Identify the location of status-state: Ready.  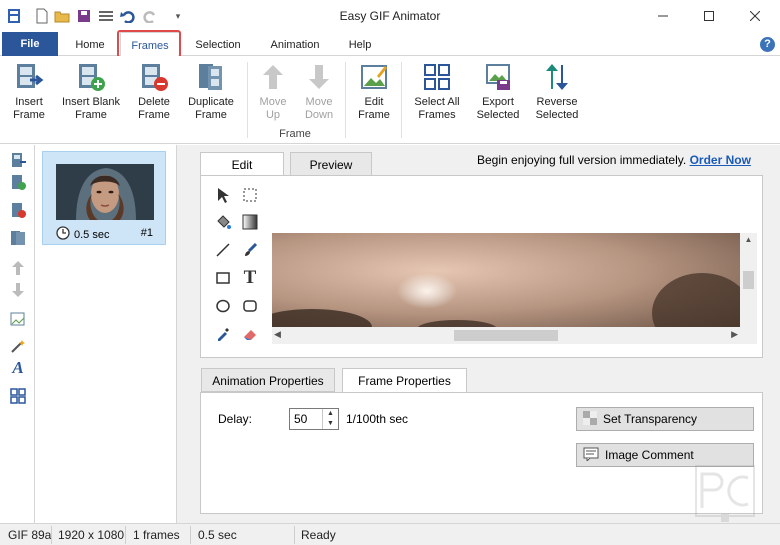
(318, 535).